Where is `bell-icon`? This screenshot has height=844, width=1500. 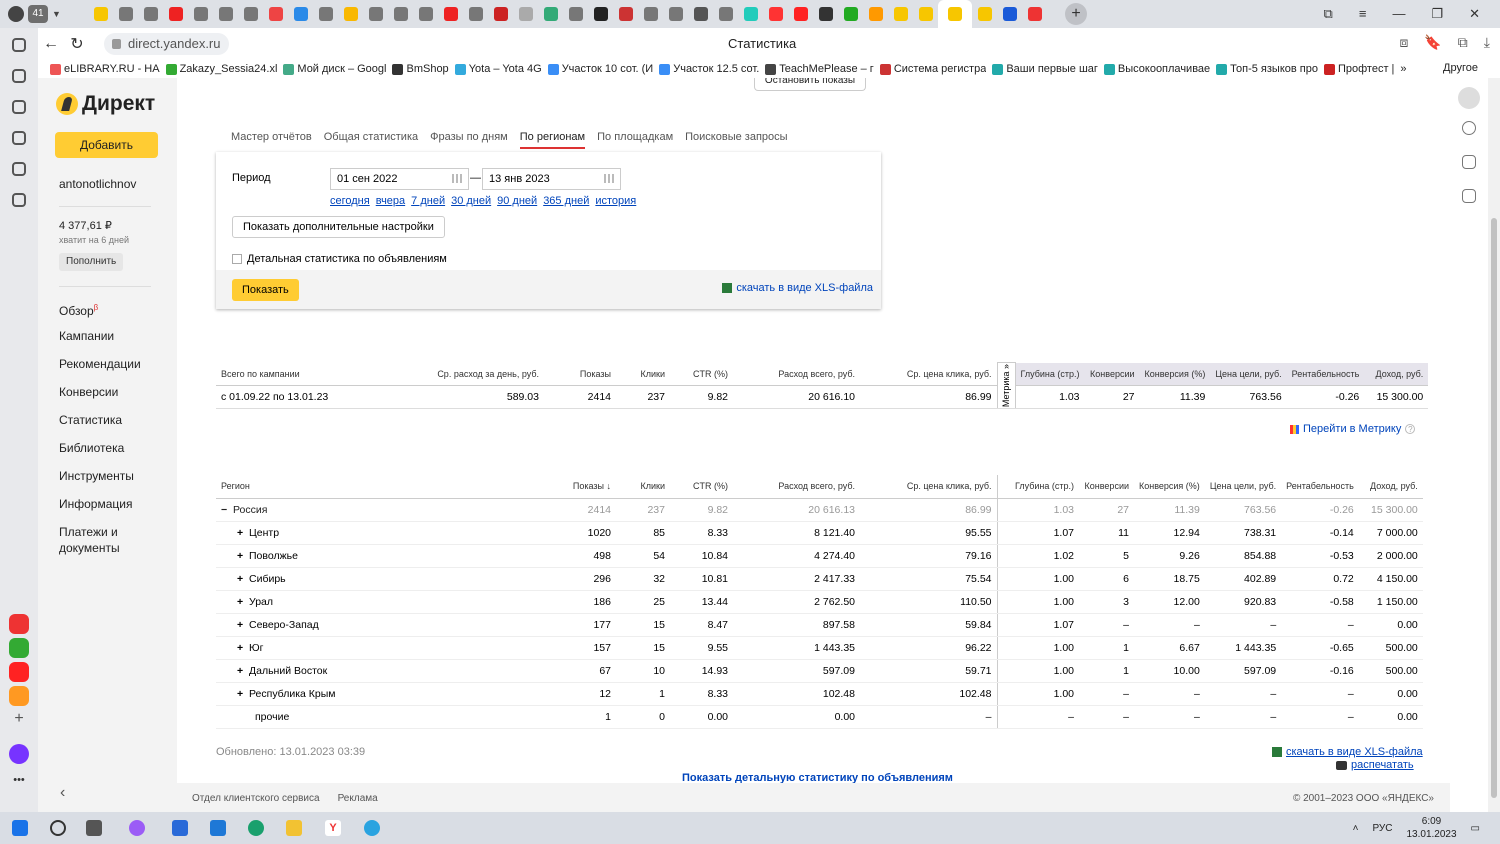 bell-icon is located at coordinates (1469, 162).